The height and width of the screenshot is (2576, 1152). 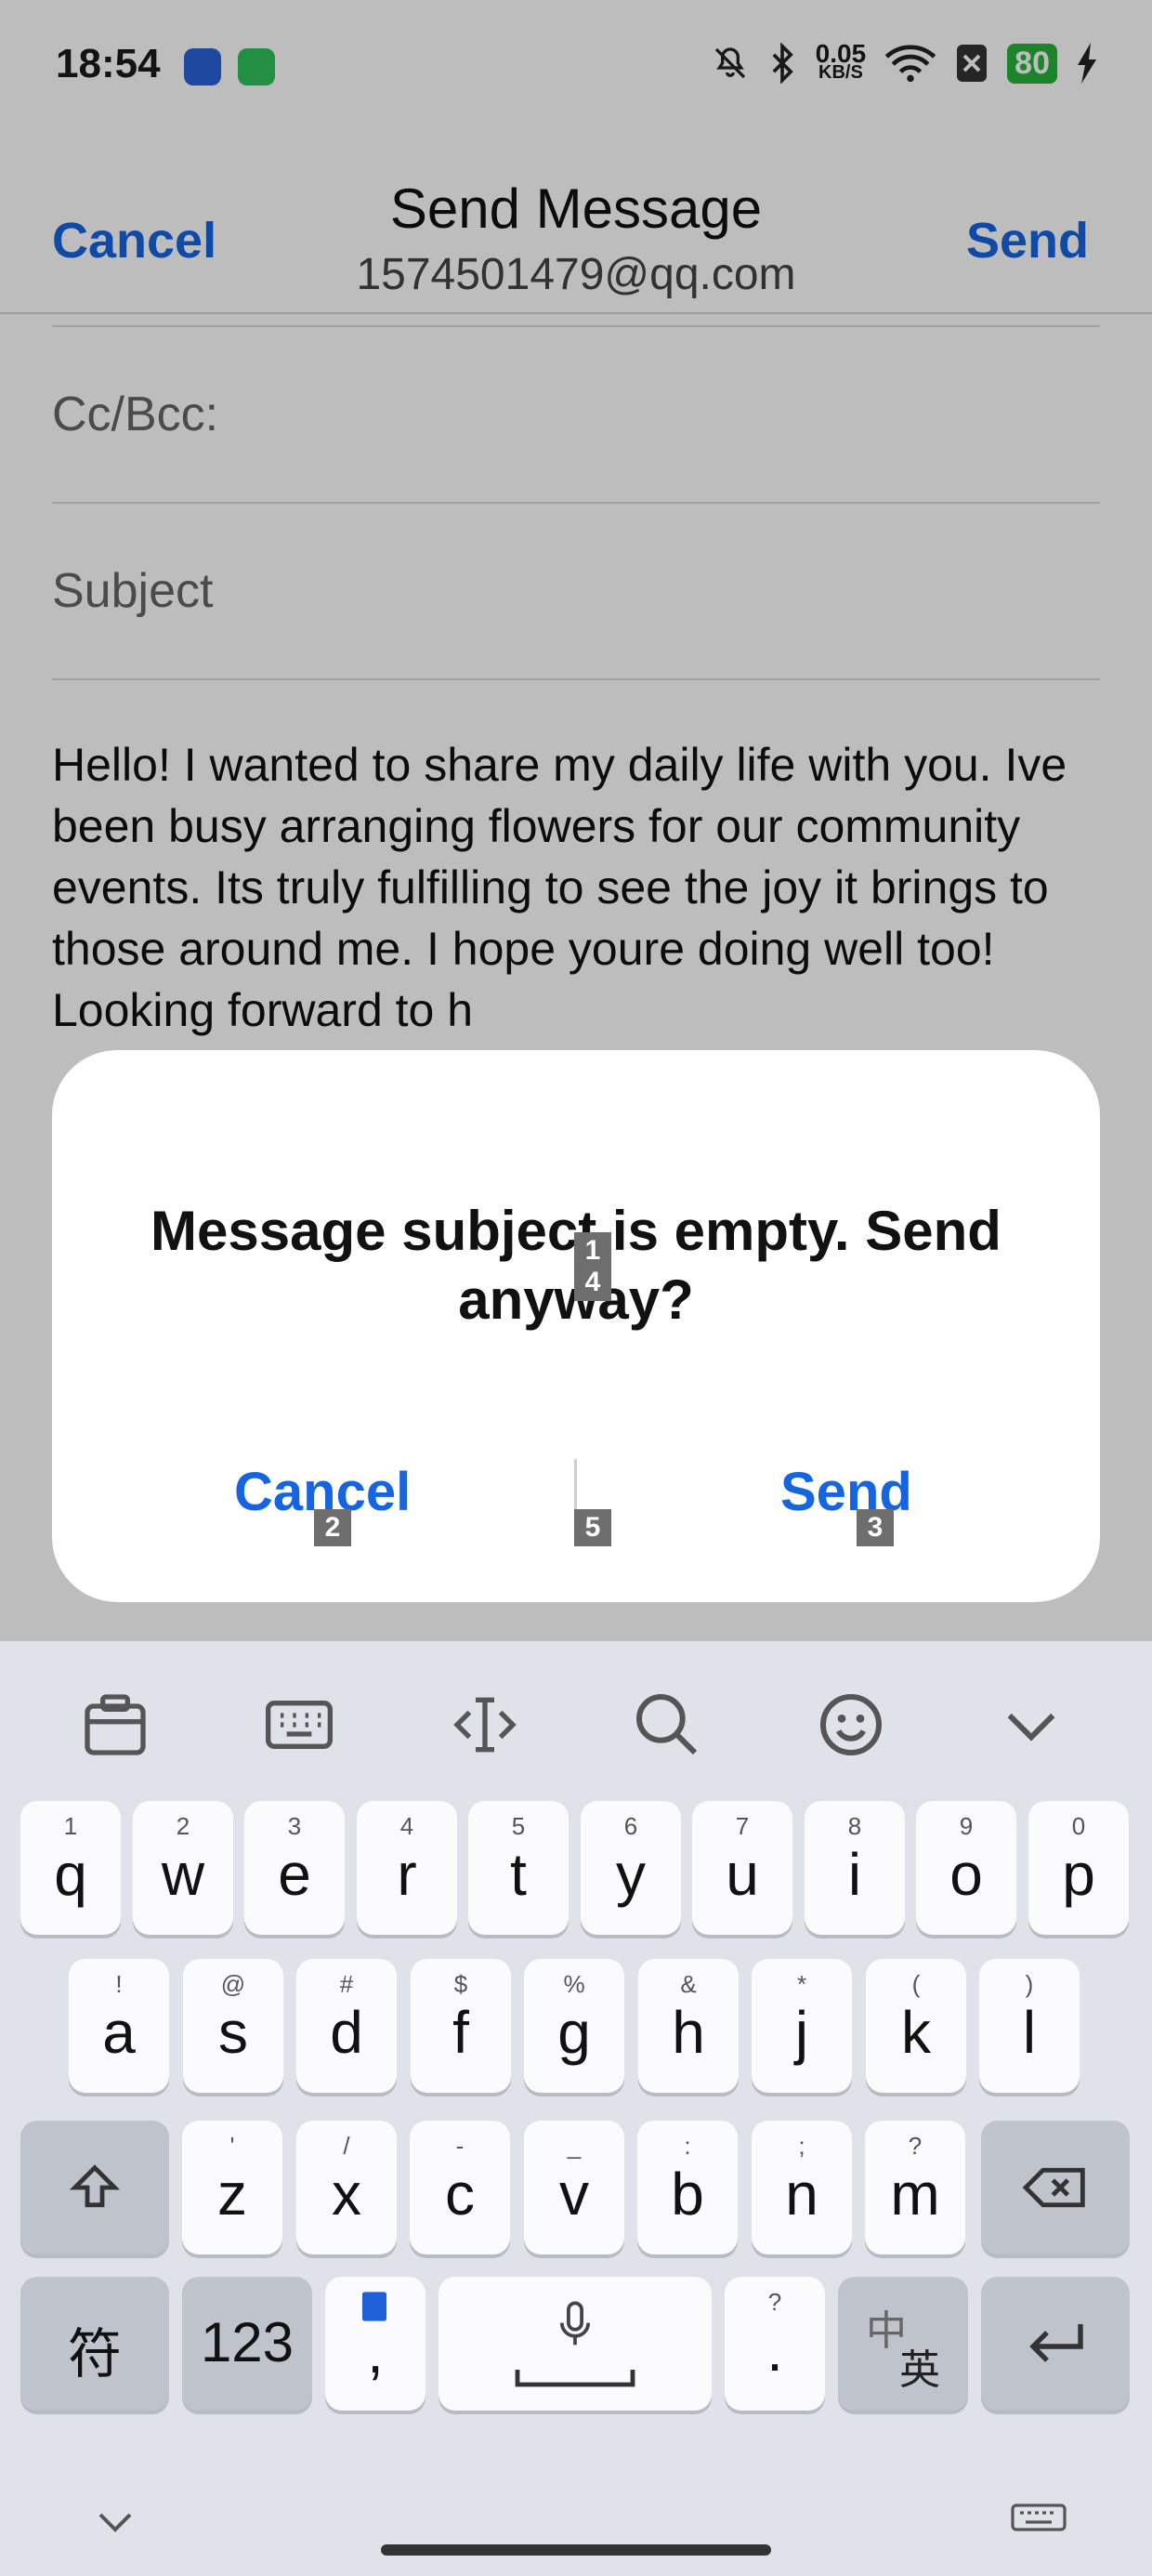 I want to click on hide-keyboard-icon, so click(x=115, y=2522).